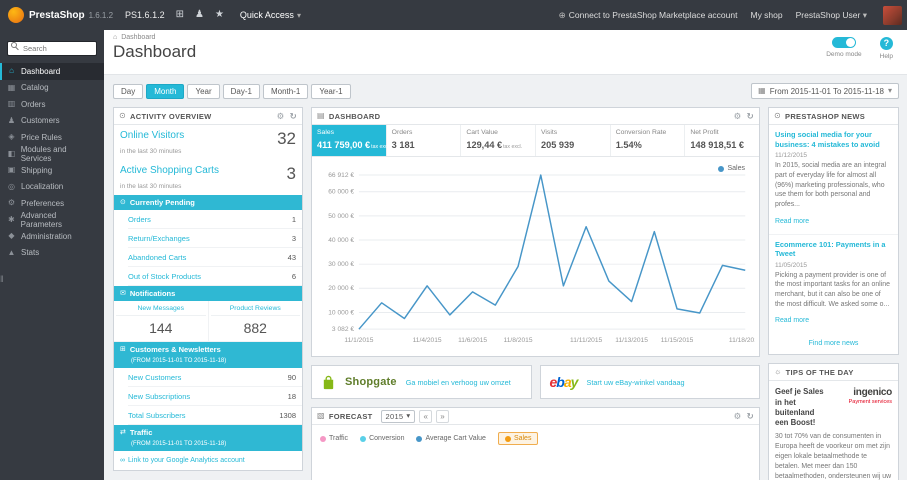  What do you see at coordinates (215, 378) in the screenshot?
I see `customers-row-new: New Customers 90` at bounding box center [215, 378].